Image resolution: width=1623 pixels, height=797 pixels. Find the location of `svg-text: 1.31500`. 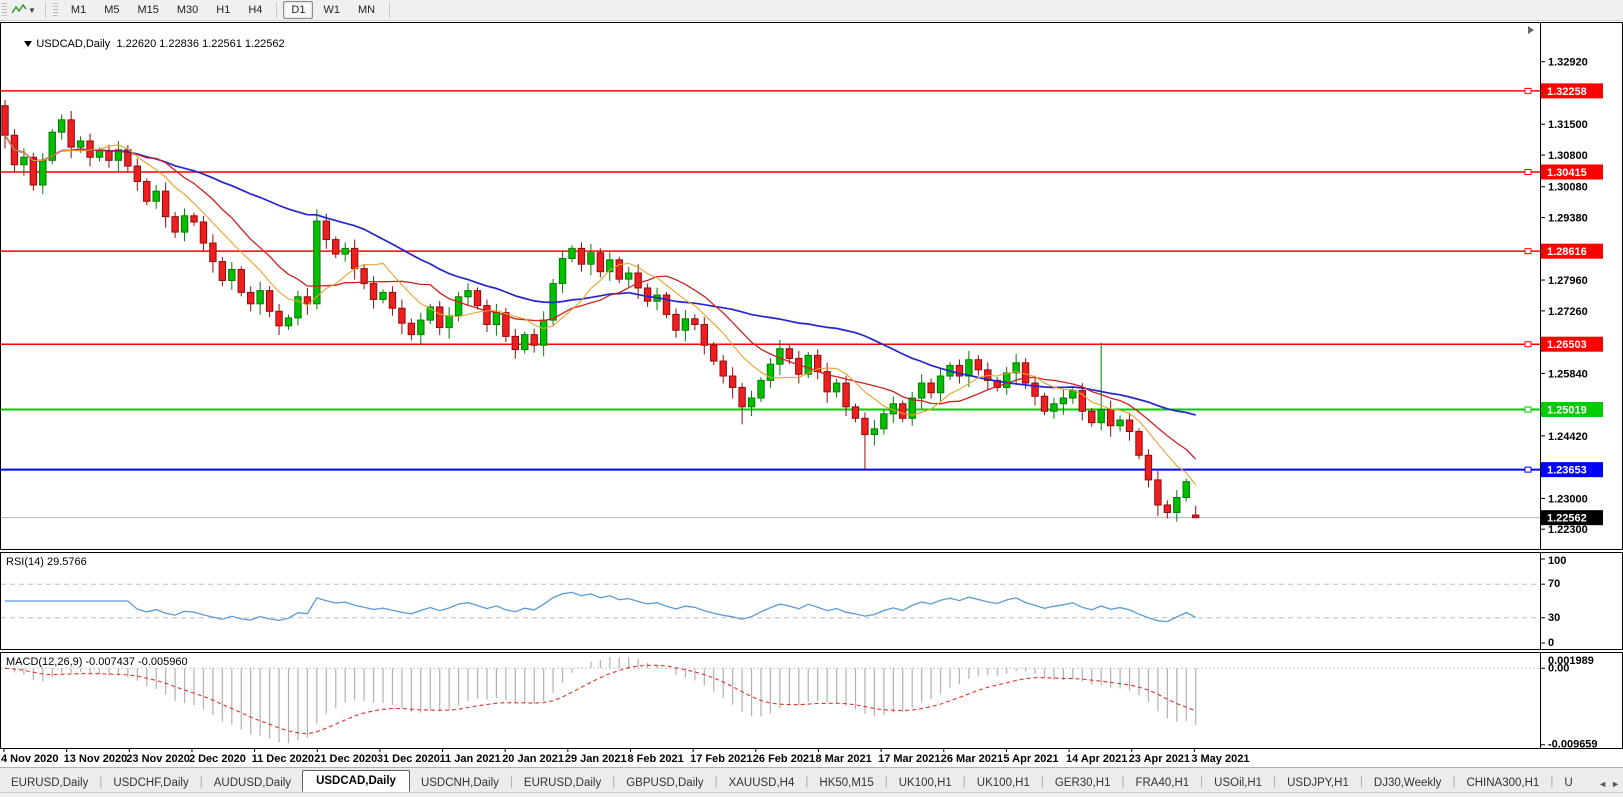

svg-text: 1.31500 is located at coordinates (1568, 125).